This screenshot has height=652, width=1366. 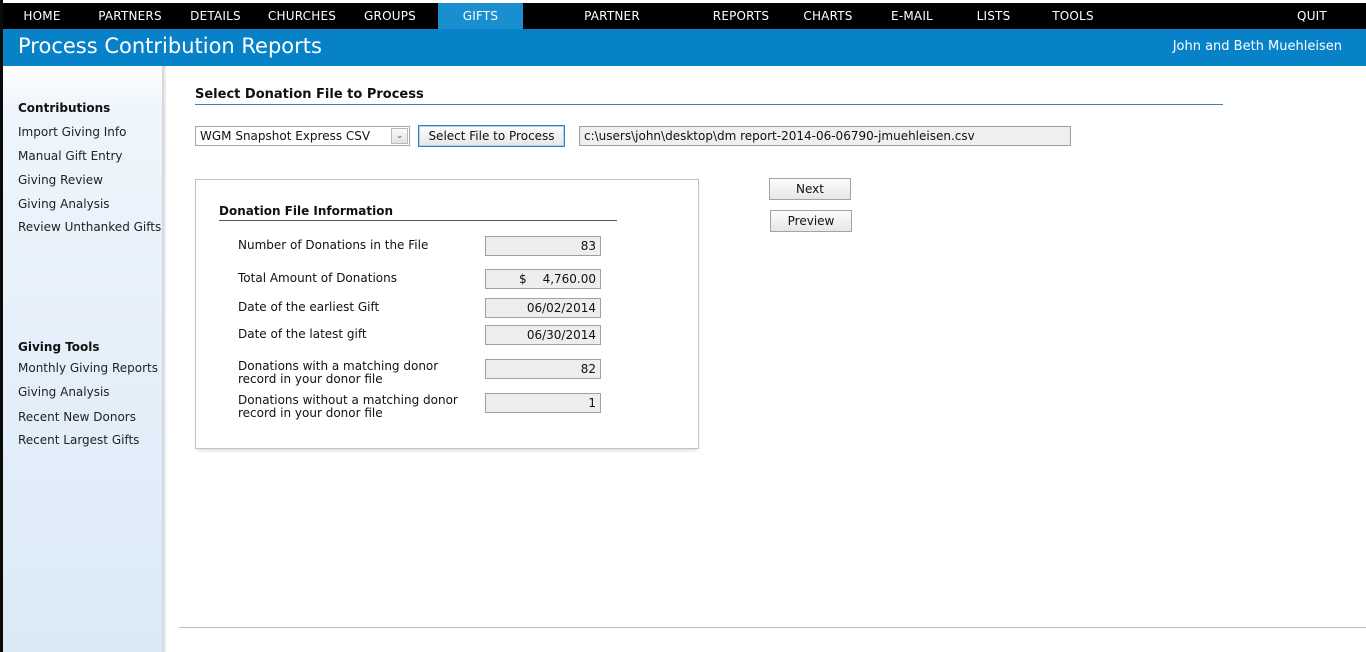 I want to click on field-label-matching-line2: record in your donor file, so click(x=310, y=379).